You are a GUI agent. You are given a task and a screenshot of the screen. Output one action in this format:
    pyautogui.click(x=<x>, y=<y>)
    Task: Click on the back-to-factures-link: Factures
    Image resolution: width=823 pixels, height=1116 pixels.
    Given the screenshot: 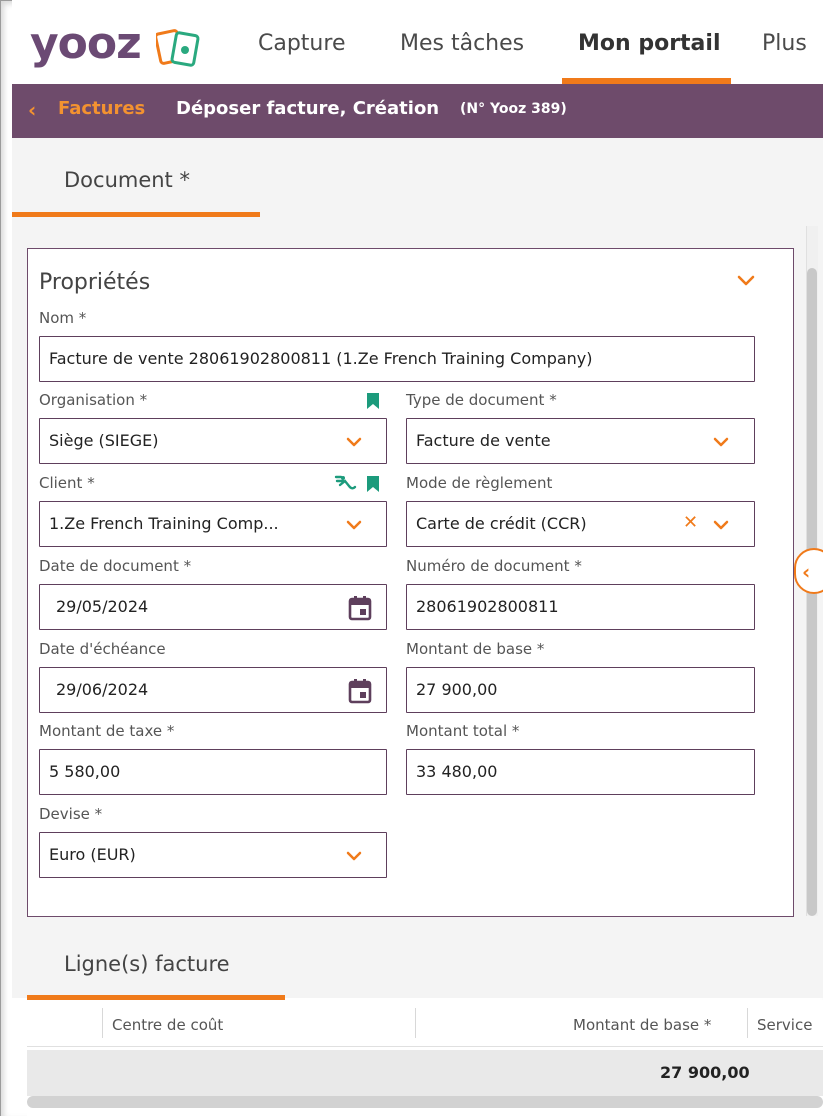 What is the action you would take?
    pyautogui.click(x=101, y=108)
    